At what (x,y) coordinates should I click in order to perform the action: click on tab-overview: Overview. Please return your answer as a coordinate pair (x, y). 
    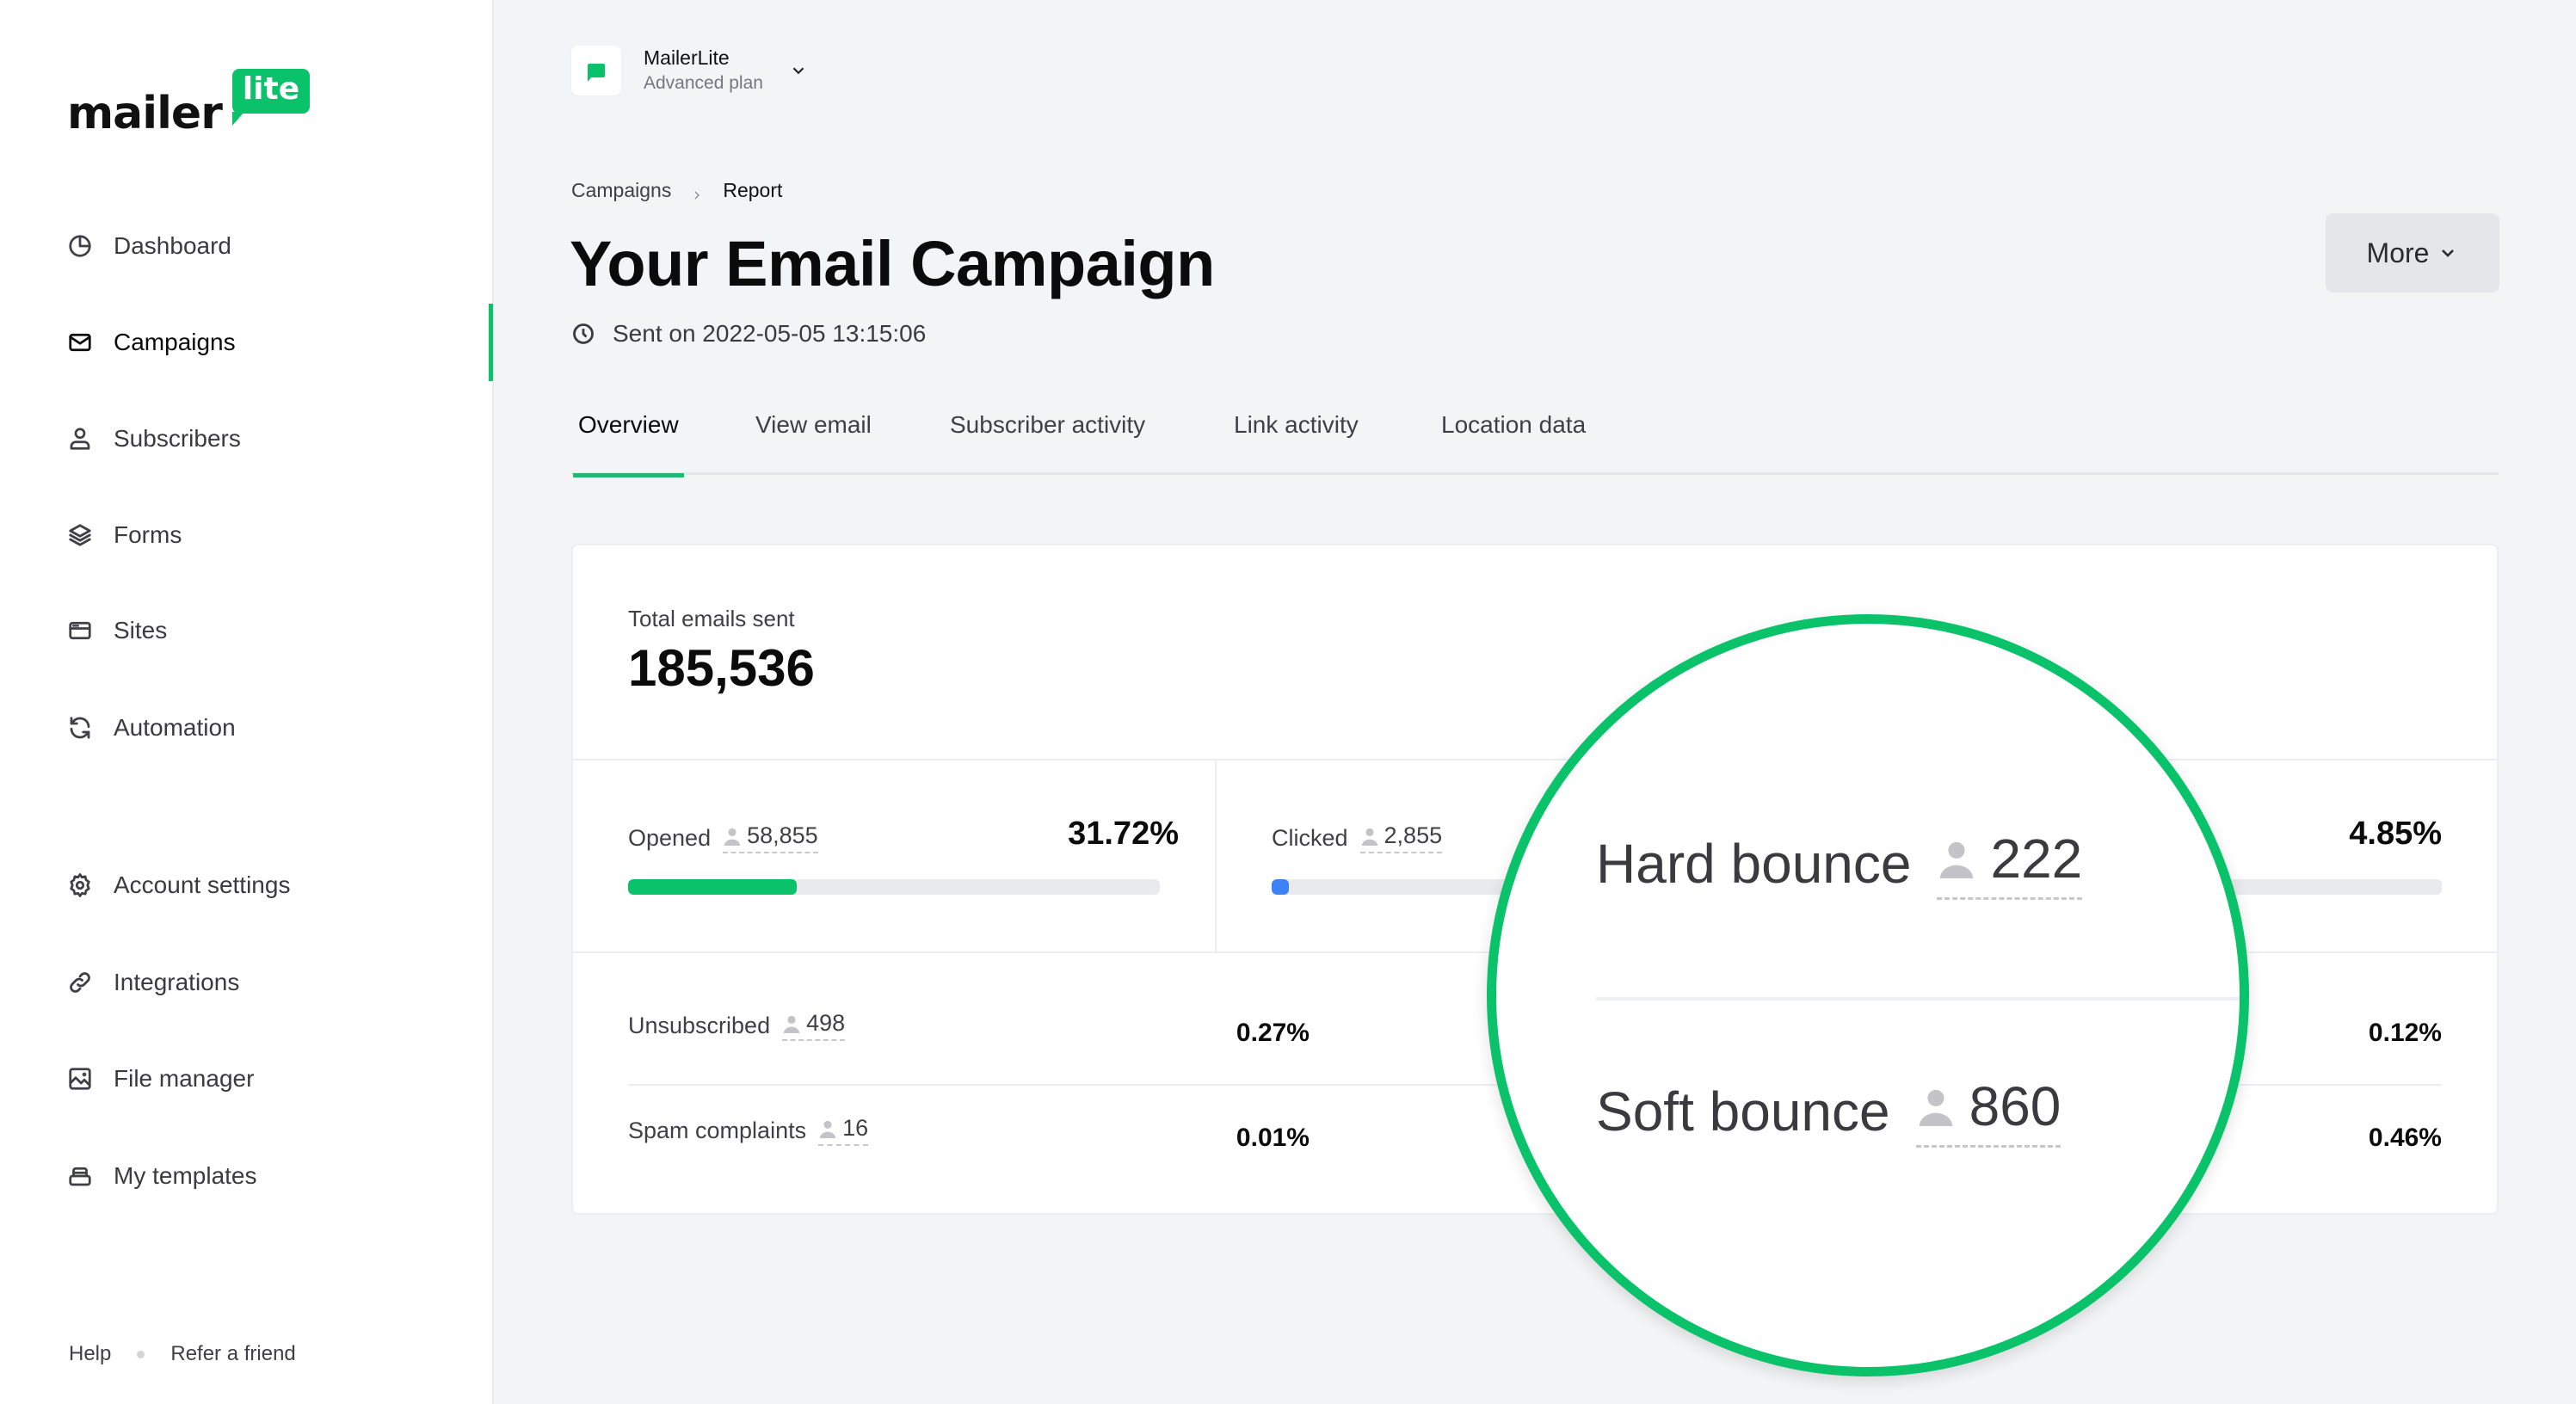
    Looking at the image, I should click on (628, 440).